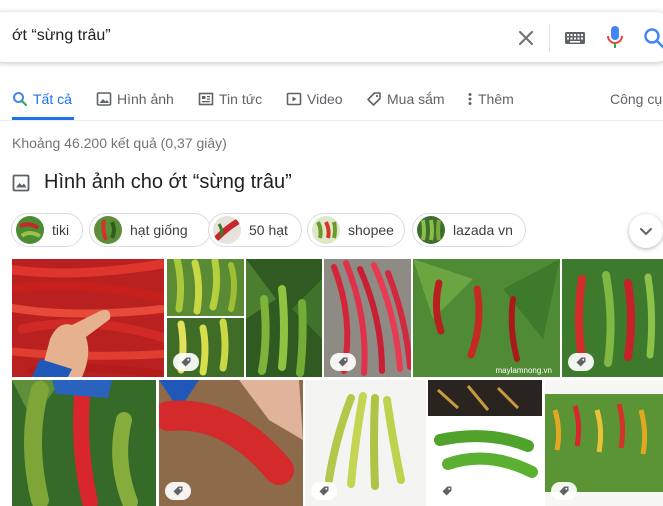 This screenshot has width=663, height=506. What do you see at coordinates (470, 99) in the screenshot?
I see `more-vert-icon` at bounding box center [470, 99].